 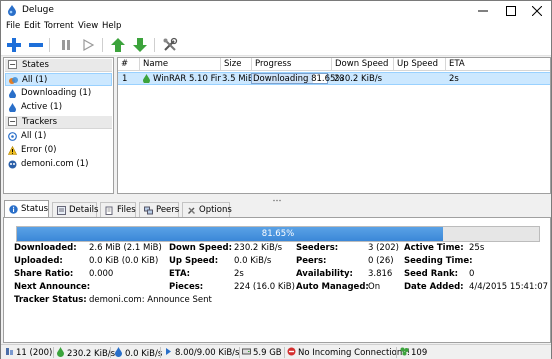 What do you see at coordinates (277, 208) in the screenshot?
I see `details-tabs: Status Details Files Peers Options` at bounding box center [277, 208].